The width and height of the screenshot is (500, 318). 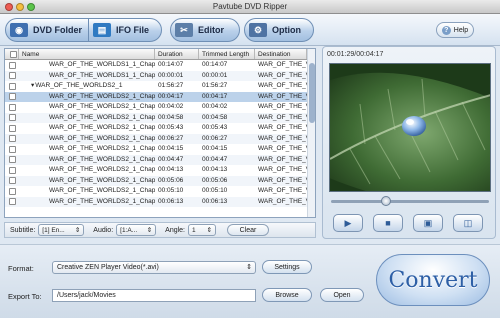 What do you see at coordinates (428, 223) in the screenshot?
I see `snapshot-button: ▣` at bounding box center [428, 223].